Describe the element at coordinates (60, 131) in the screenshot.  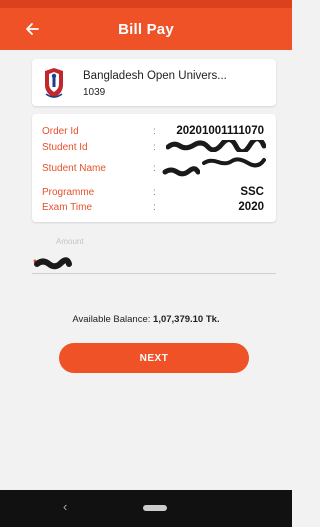
I see `order-id-label: Order Id` at that location.